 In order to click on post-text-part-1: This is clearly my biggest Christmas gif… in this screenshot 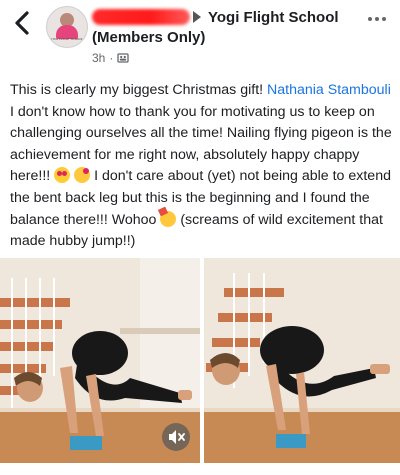, I will do `click(139, 90)`.